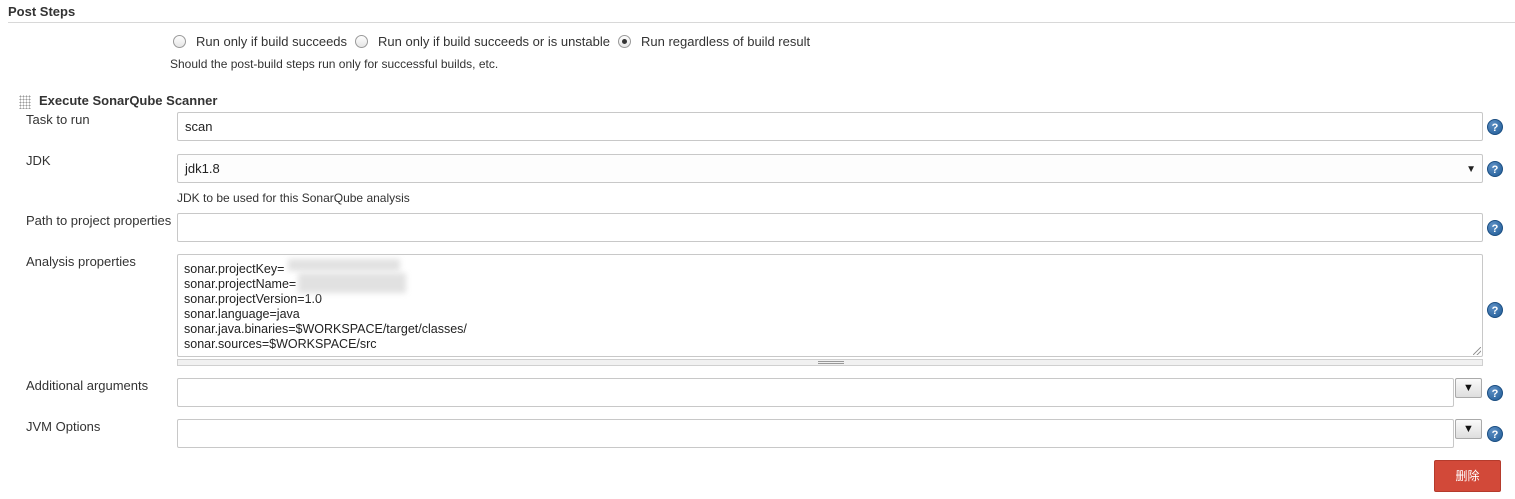 Image resolution: width=1515 pixels, height=499 pixels. What do you see at coordinates (202, 168) in the screenshot?
I see `jdk-selected-value: jdk1.8` at bounding box center [202, 168].